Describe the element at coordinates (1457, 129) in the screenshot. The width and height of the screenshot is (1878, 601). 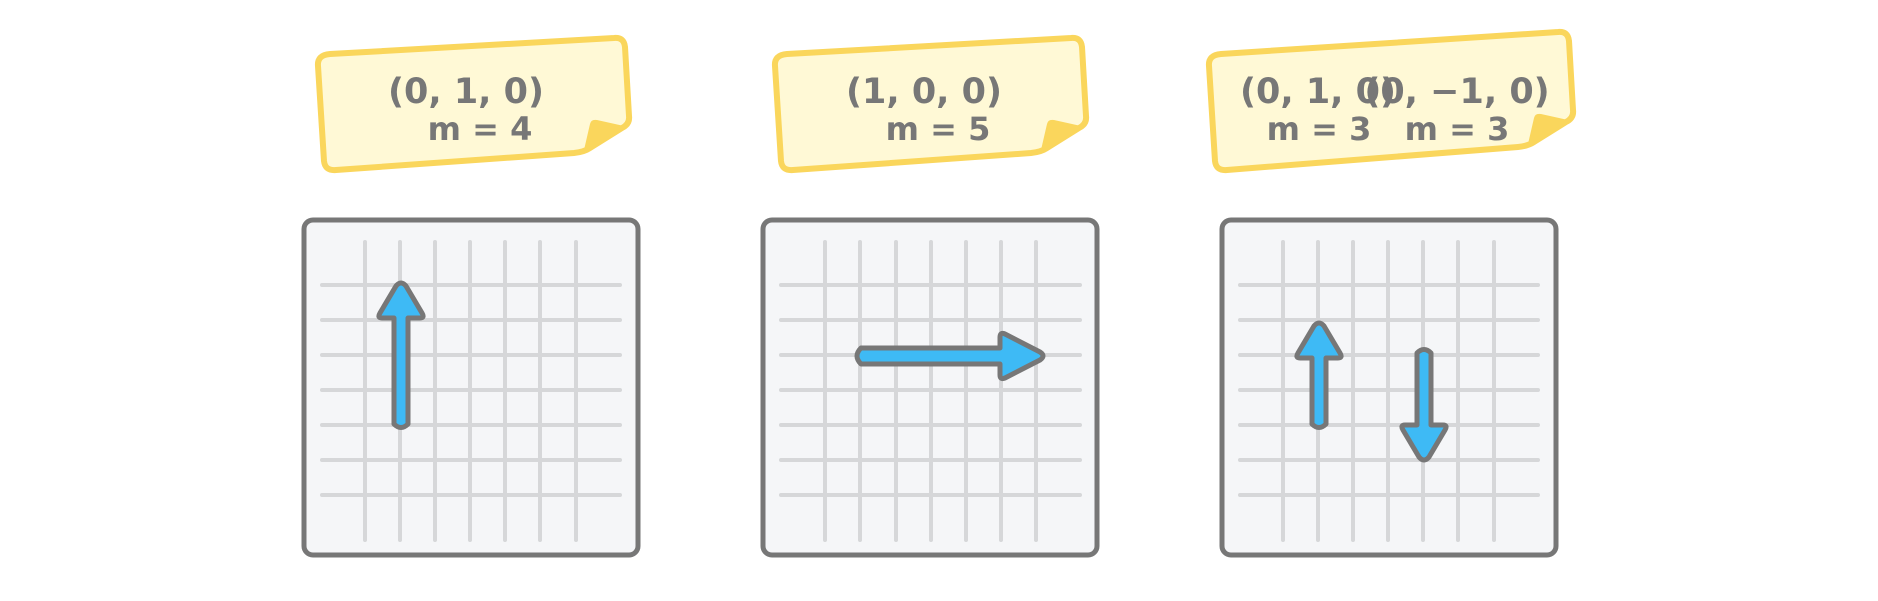
I see `mass-label-right: m = 3` at that location.